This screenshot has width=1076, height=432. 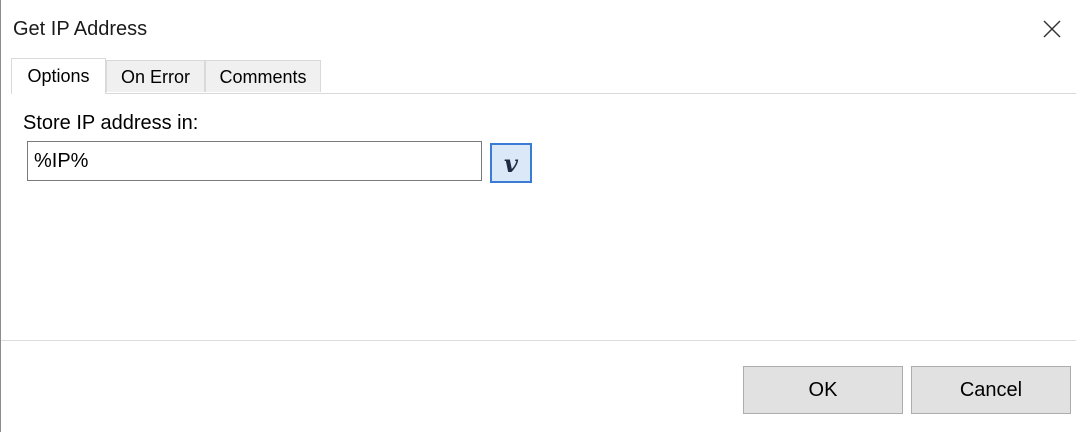 I want to click on close-button, so click(x=1052, y=29).